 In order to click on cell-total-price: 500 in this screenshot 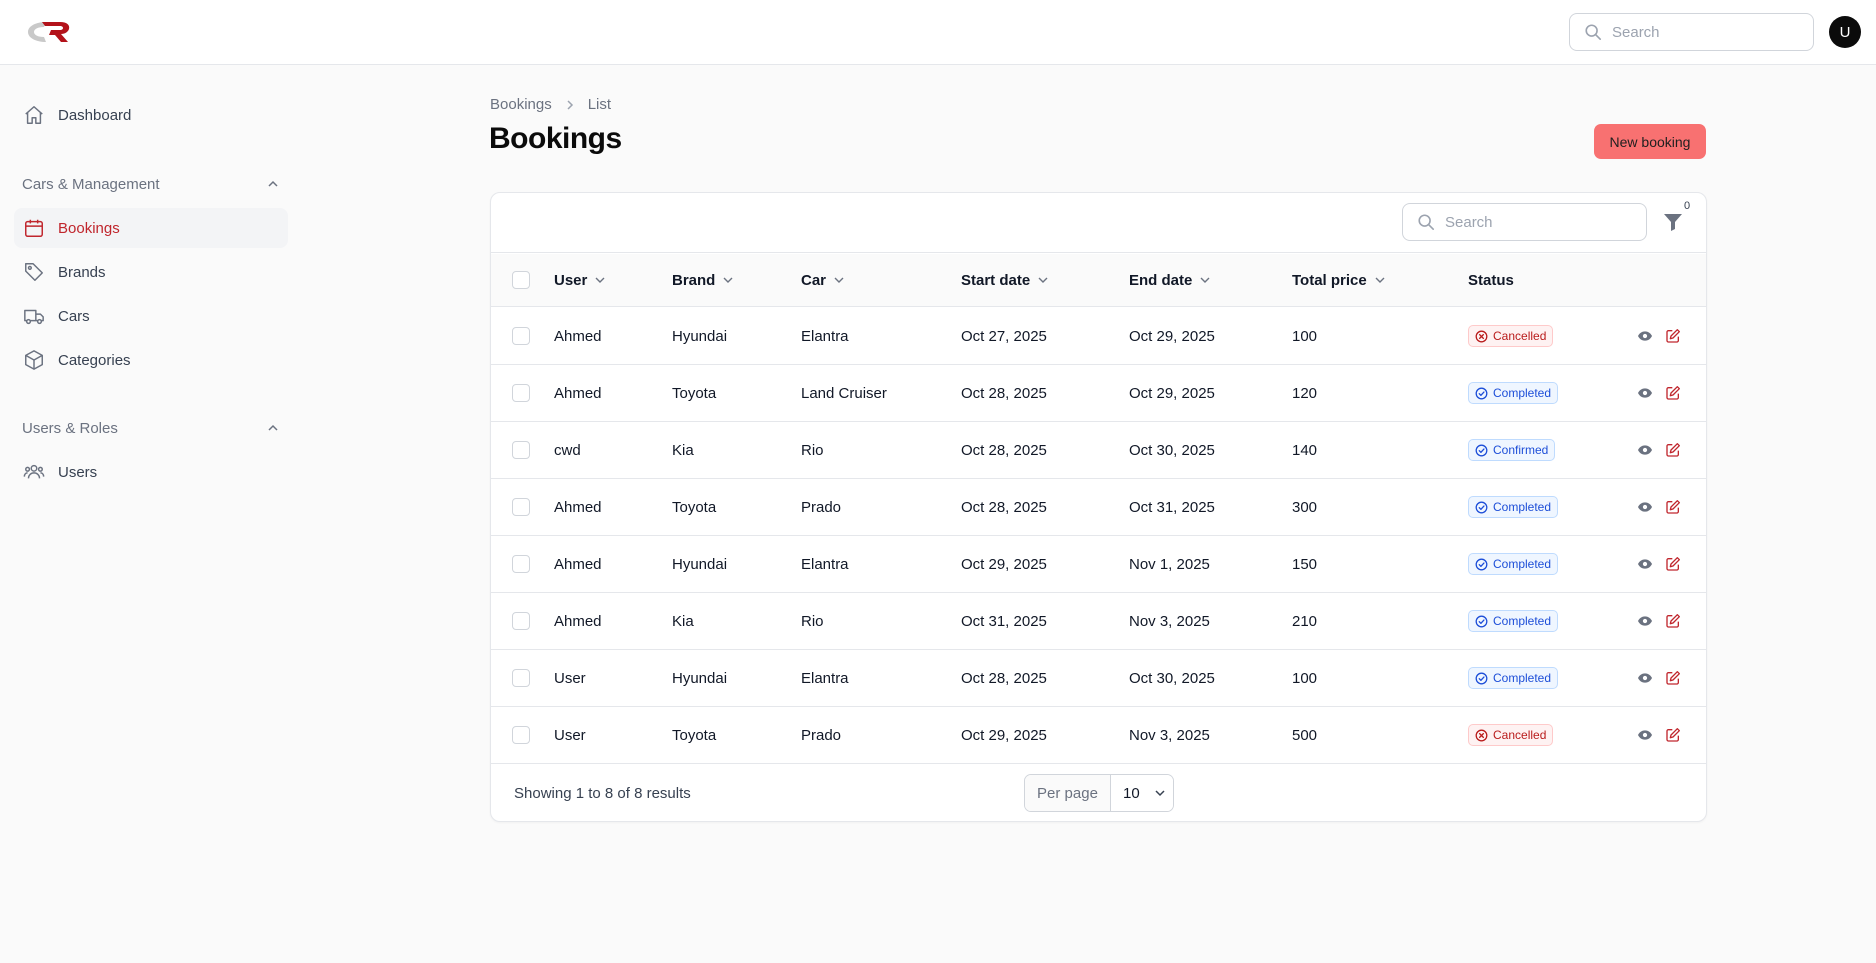, I will do `click(1305, 735)`.